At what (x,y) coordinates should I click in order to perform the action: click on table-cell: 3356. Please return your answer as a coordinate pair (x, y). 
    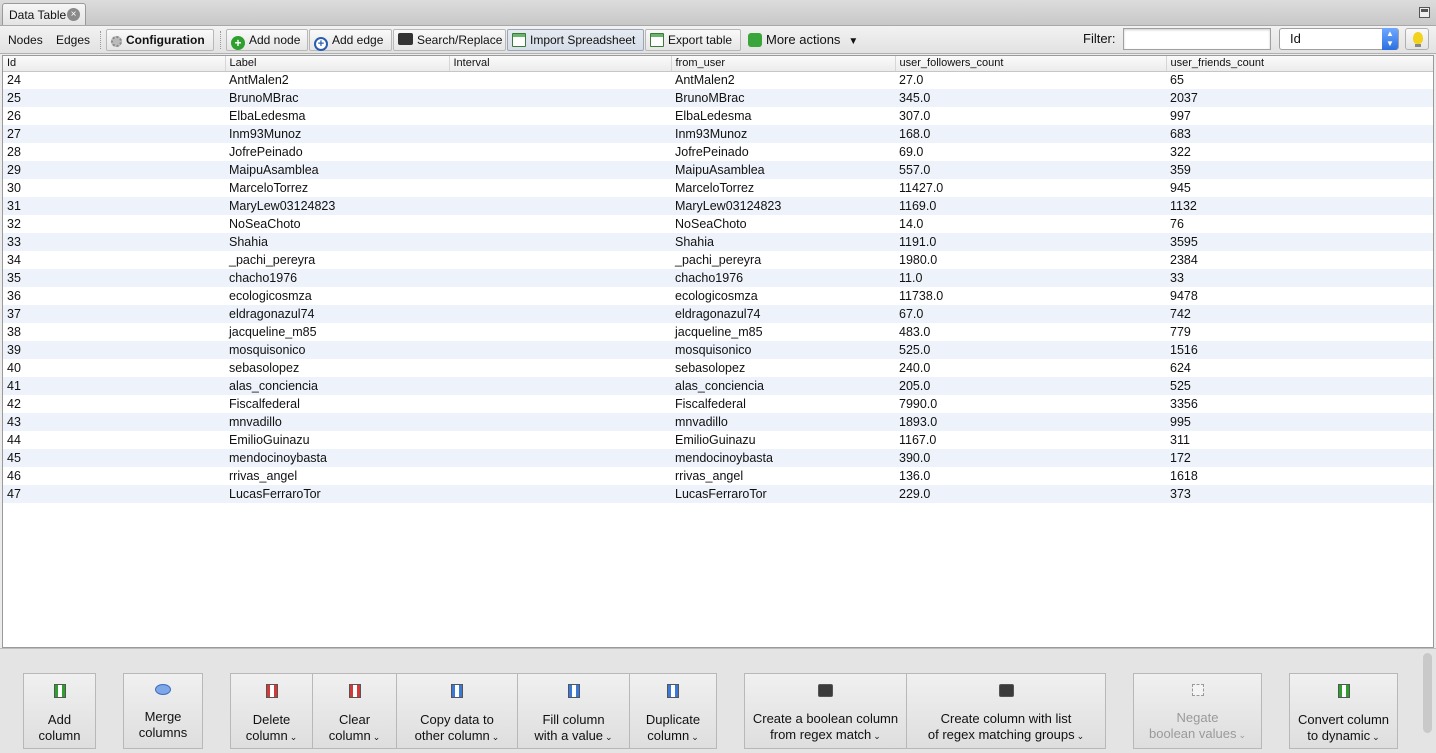
    Looking at the image, I should click on (1299, 404).